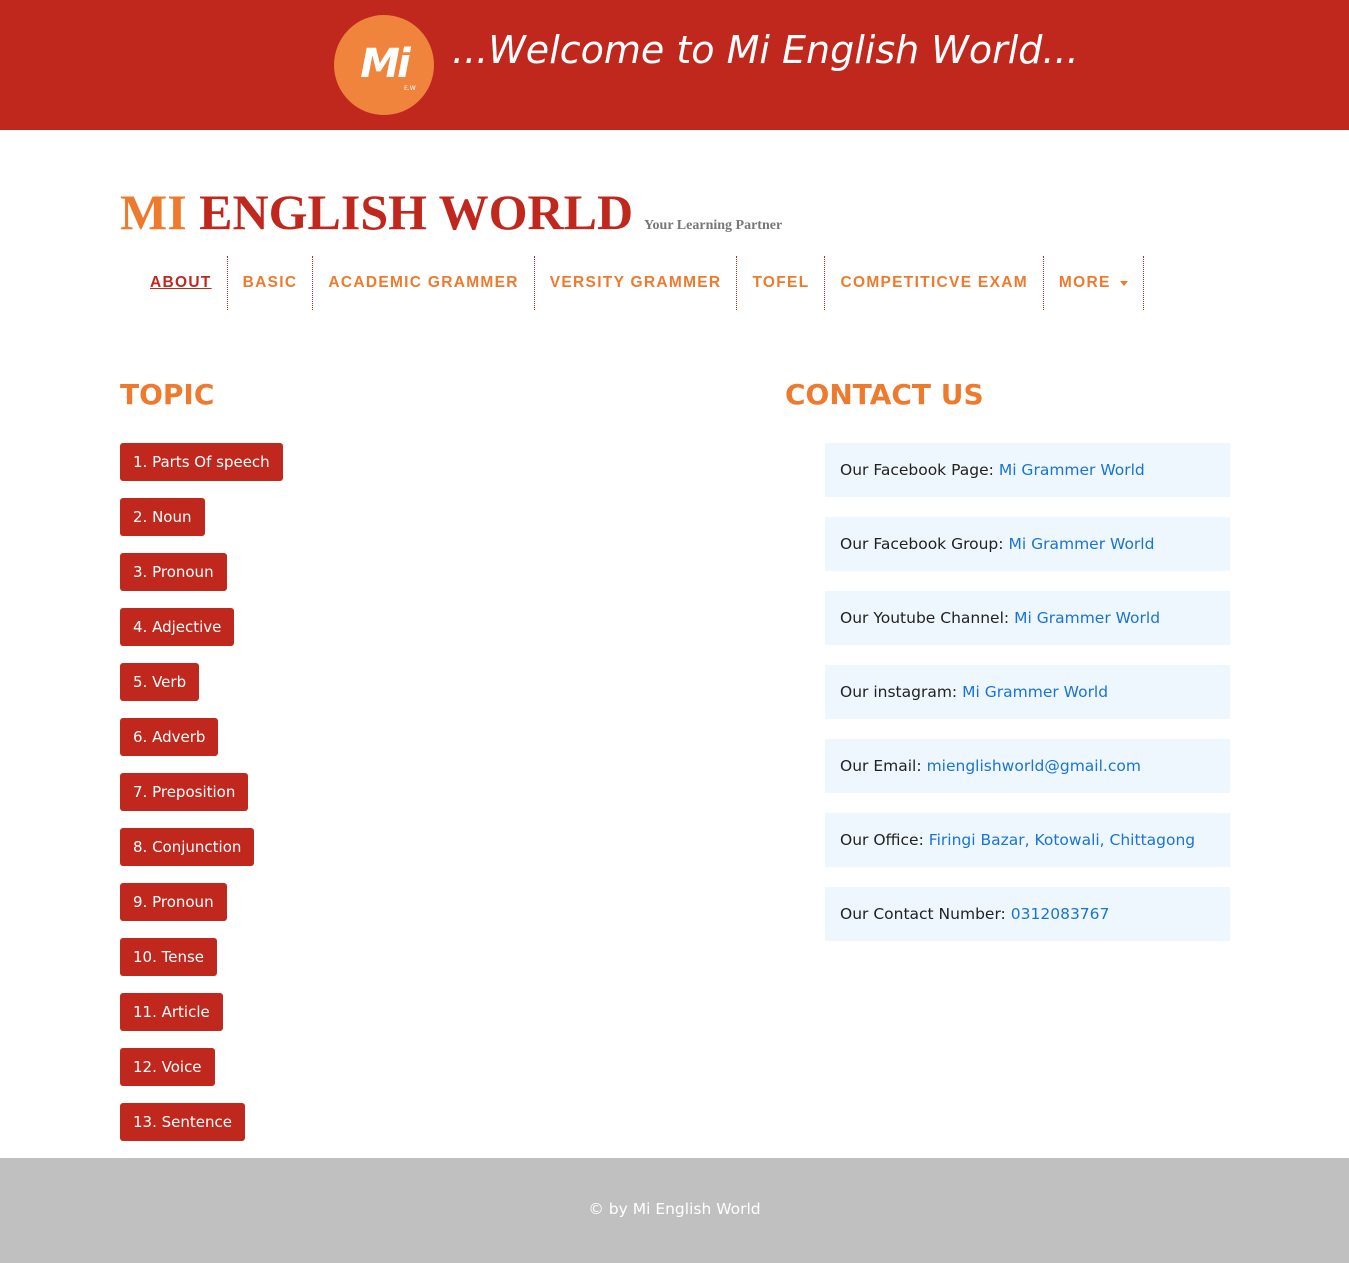  I want to click on topic-button-preposition: 7. Preposition, so click(184, 792).